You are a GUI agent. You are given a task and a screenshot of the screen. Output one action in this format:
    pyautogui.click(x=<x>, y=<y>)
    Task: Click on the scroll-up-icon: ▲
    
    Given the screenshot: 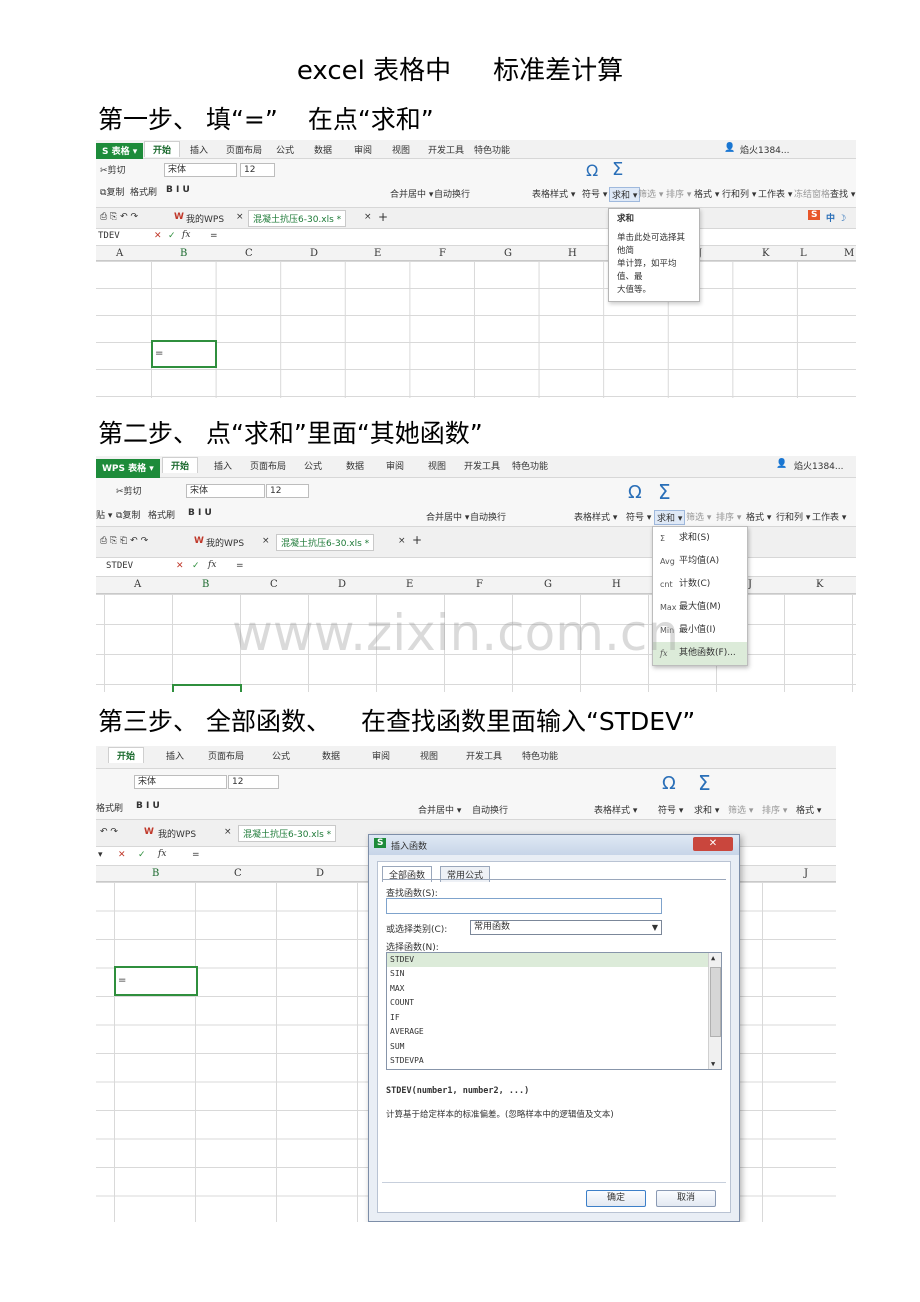 What is the action you would take?
    pyautogui.click(x=713, y=958)
    